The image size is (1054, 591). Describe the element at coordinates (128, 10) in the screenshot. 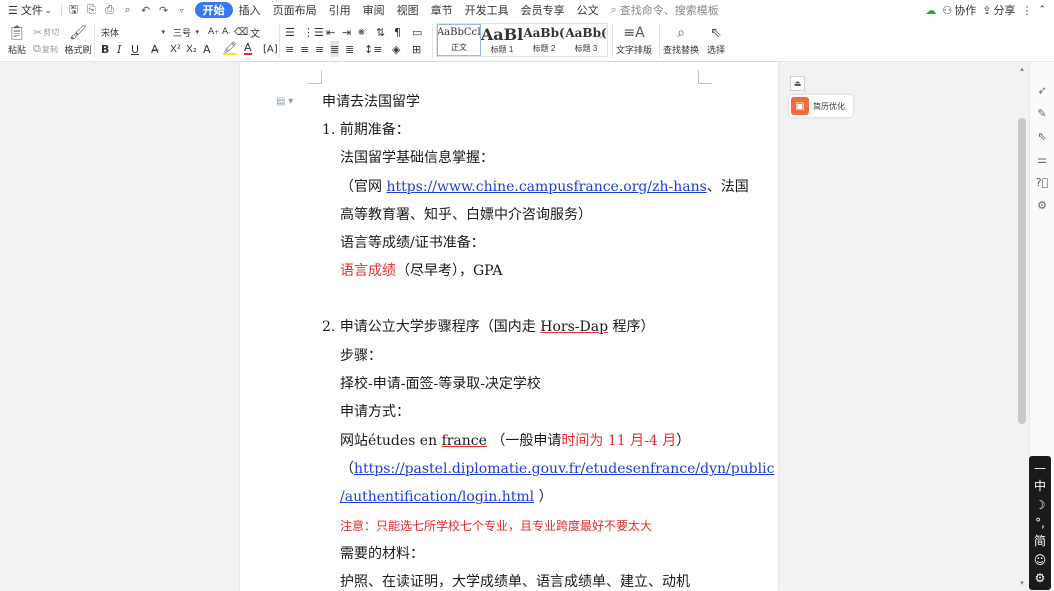

I see `print-preview-icon: ⌕` at that location.